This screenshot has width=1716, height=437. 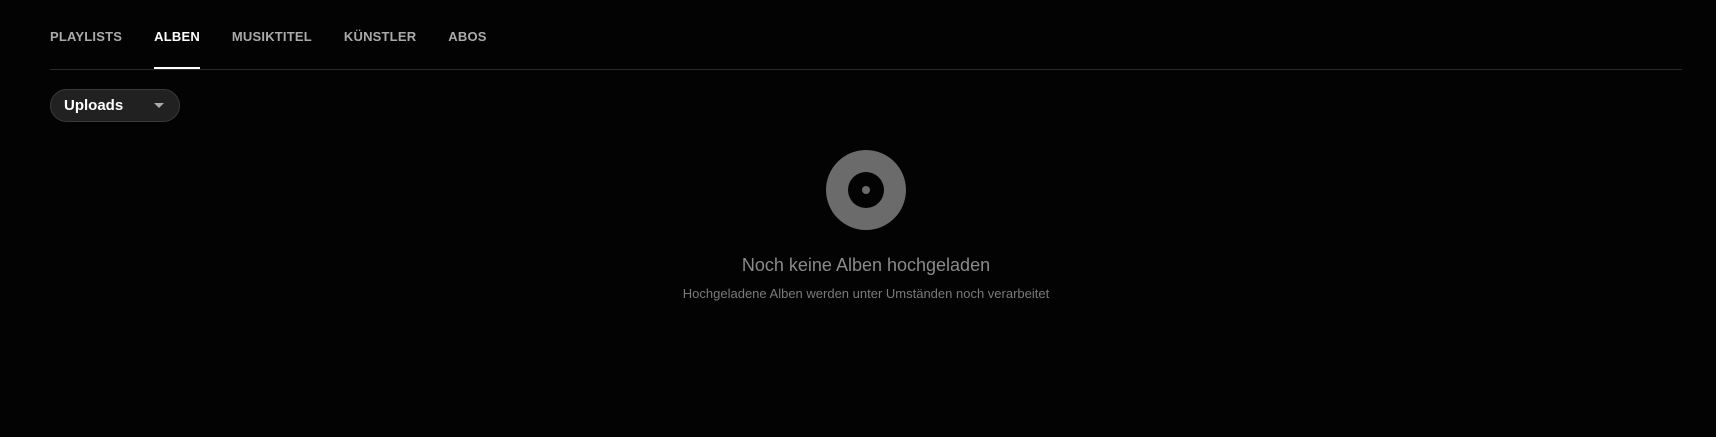 What do you see at coordinates (86, 34) in the screenshot?
I see `tab-playlists: PLAYLISTS` at bounding box center [86, 34].